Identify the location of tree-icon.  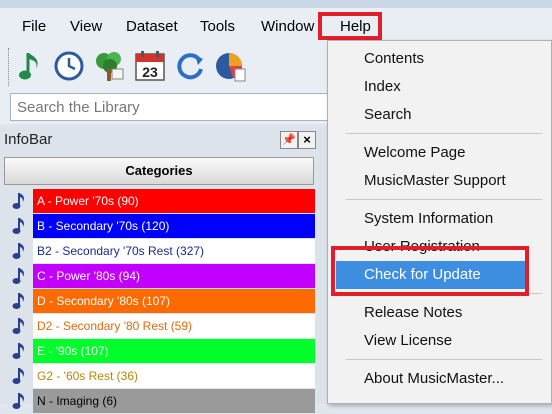
(109, 66).